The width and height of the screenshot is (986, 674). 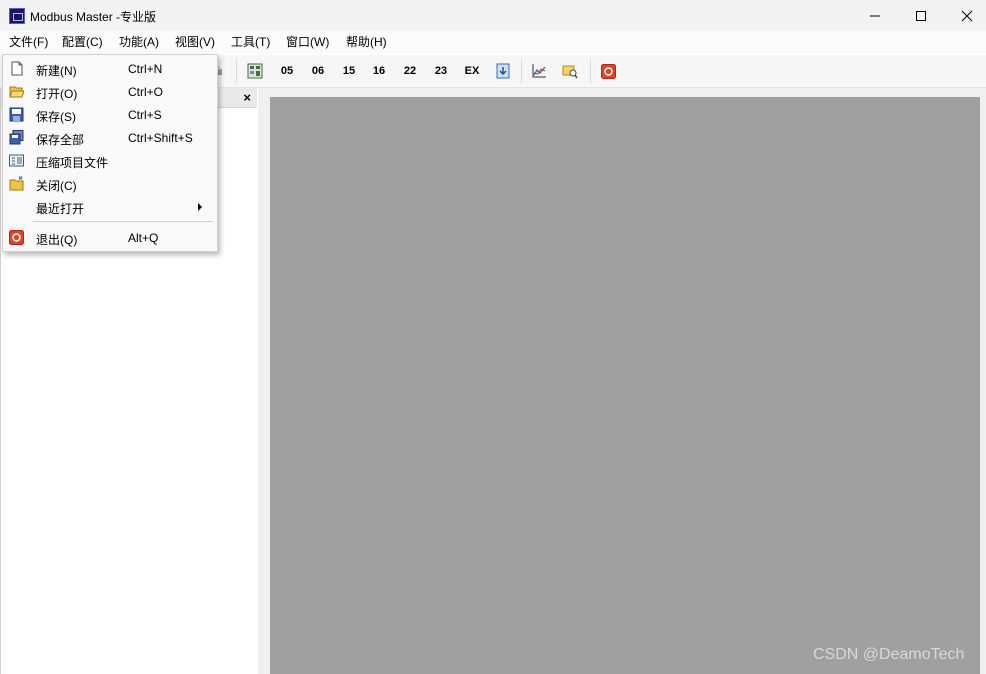 I want to click on read-registers-button, so click(x=255, y=71).